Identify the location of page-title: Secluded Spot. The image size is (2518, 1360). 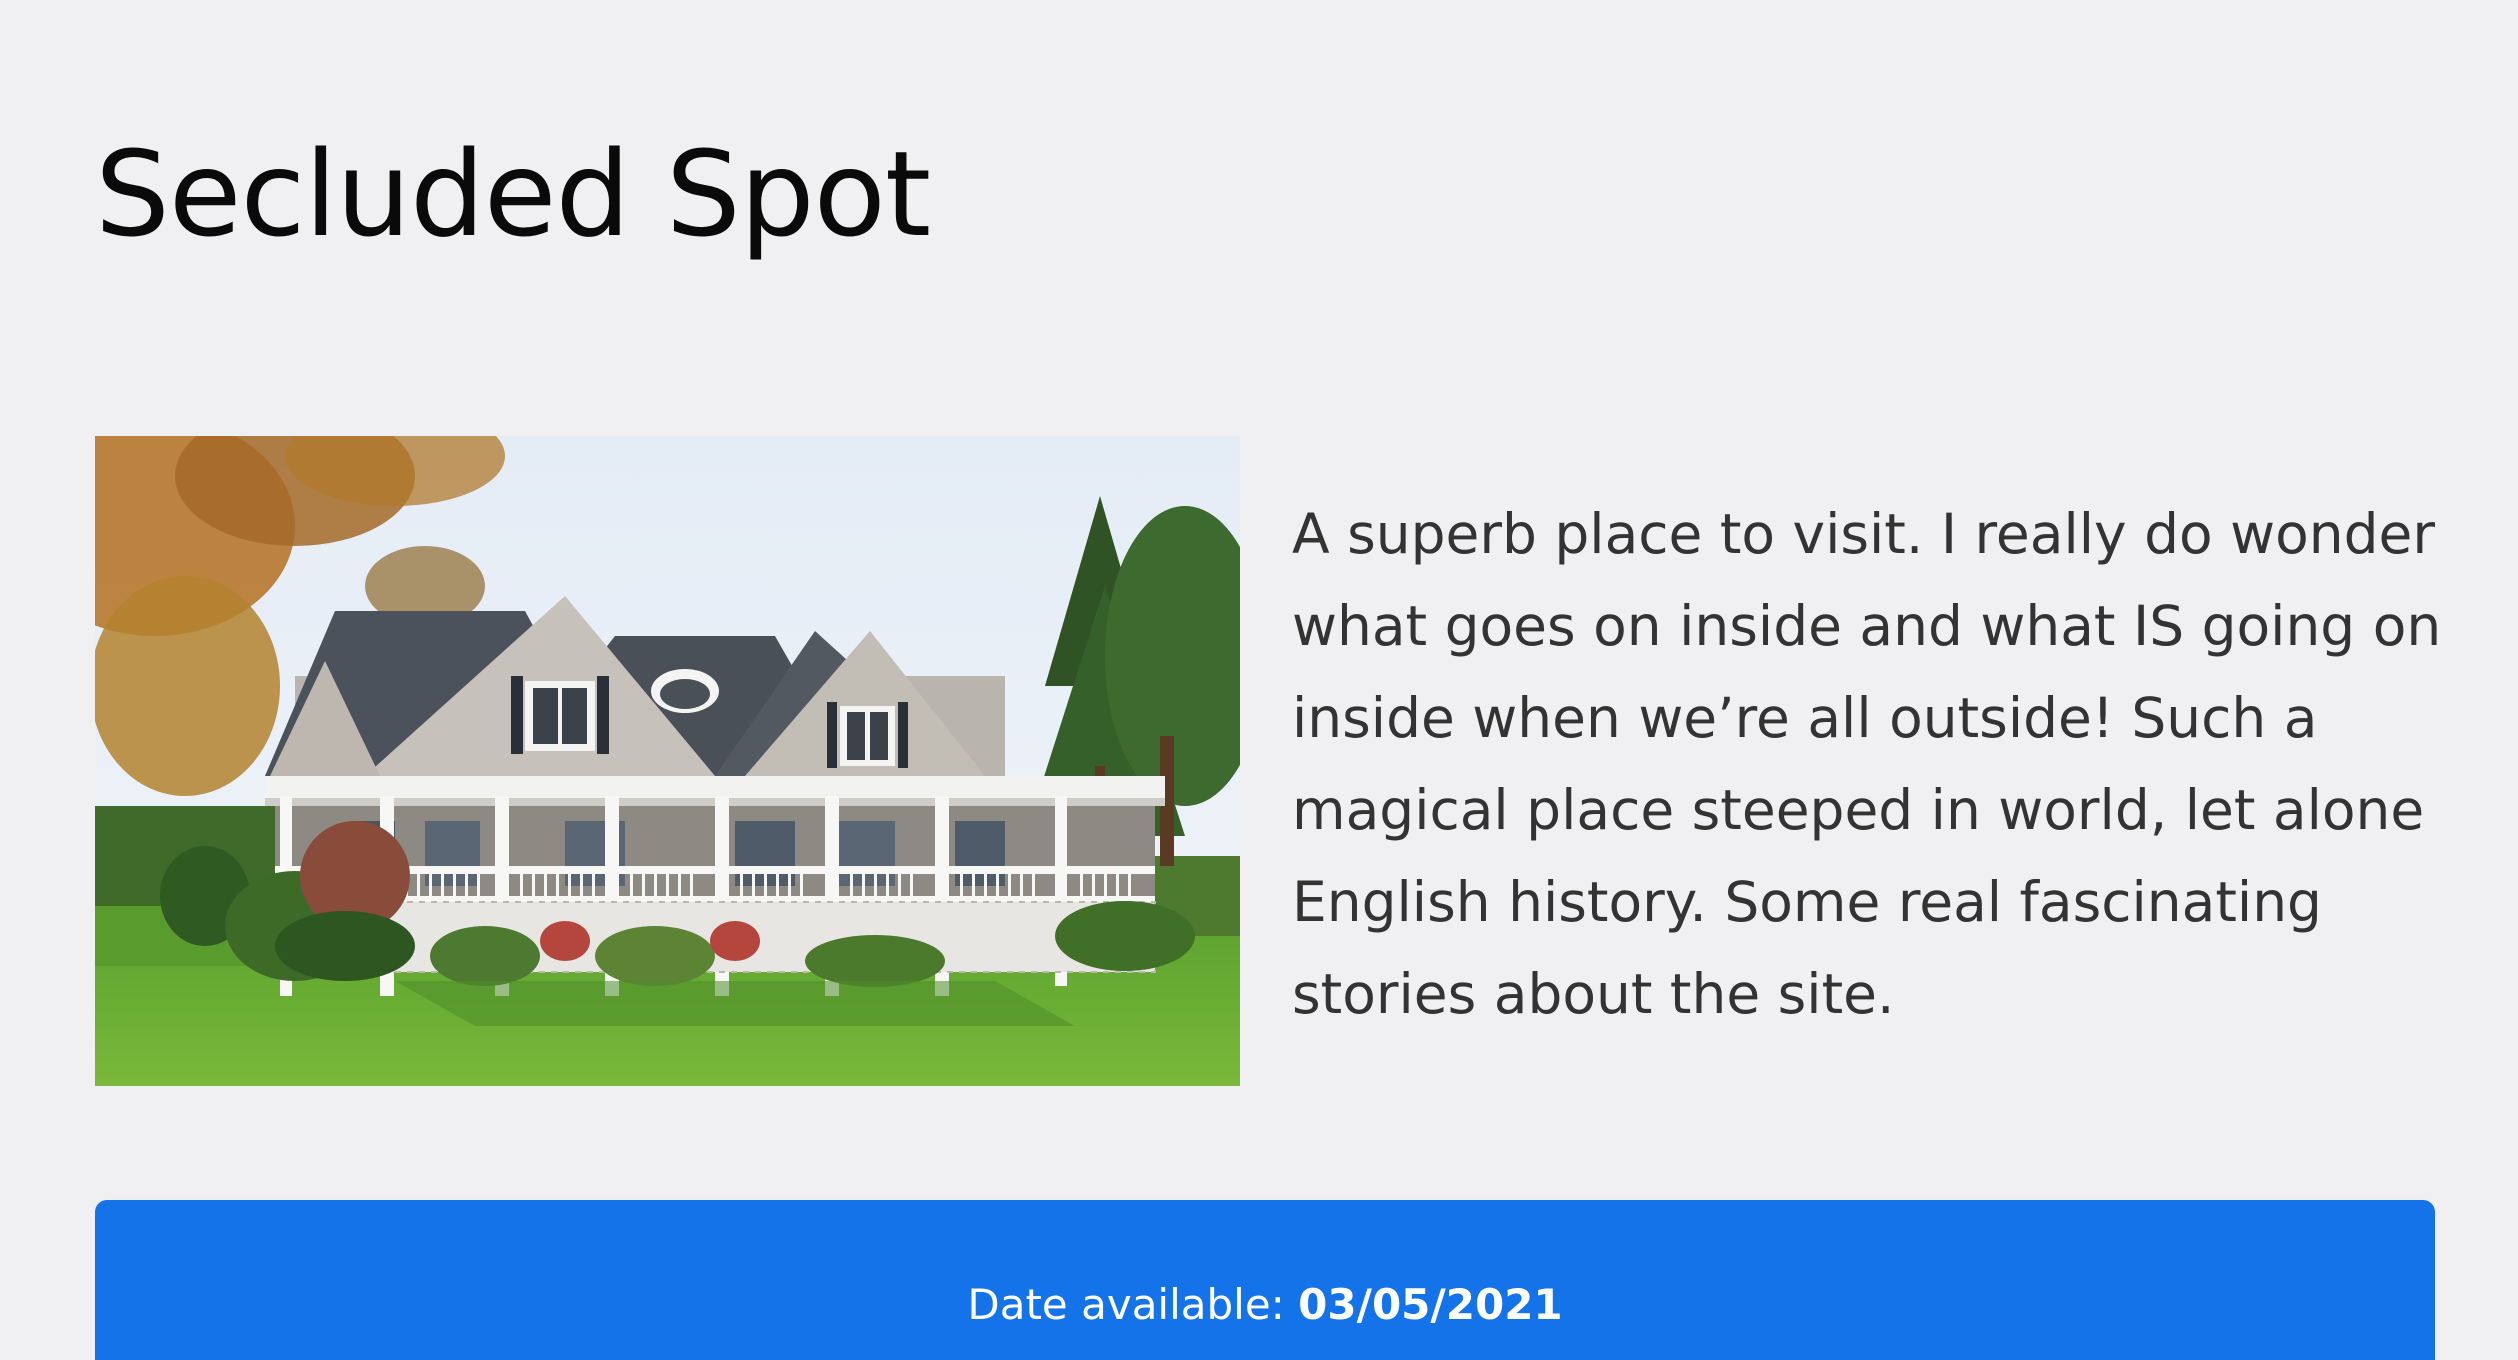
(513, 194).